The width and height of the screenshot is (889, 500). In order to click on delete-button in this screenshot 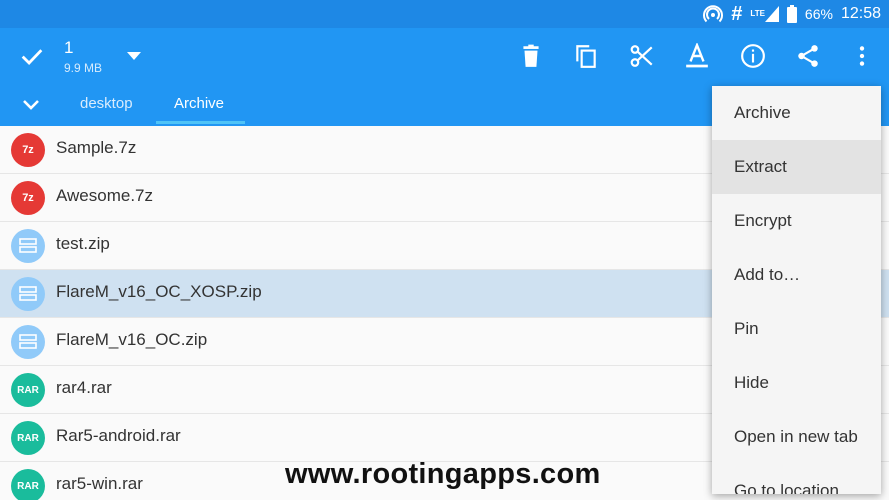, I will do `click(531, 56)`.